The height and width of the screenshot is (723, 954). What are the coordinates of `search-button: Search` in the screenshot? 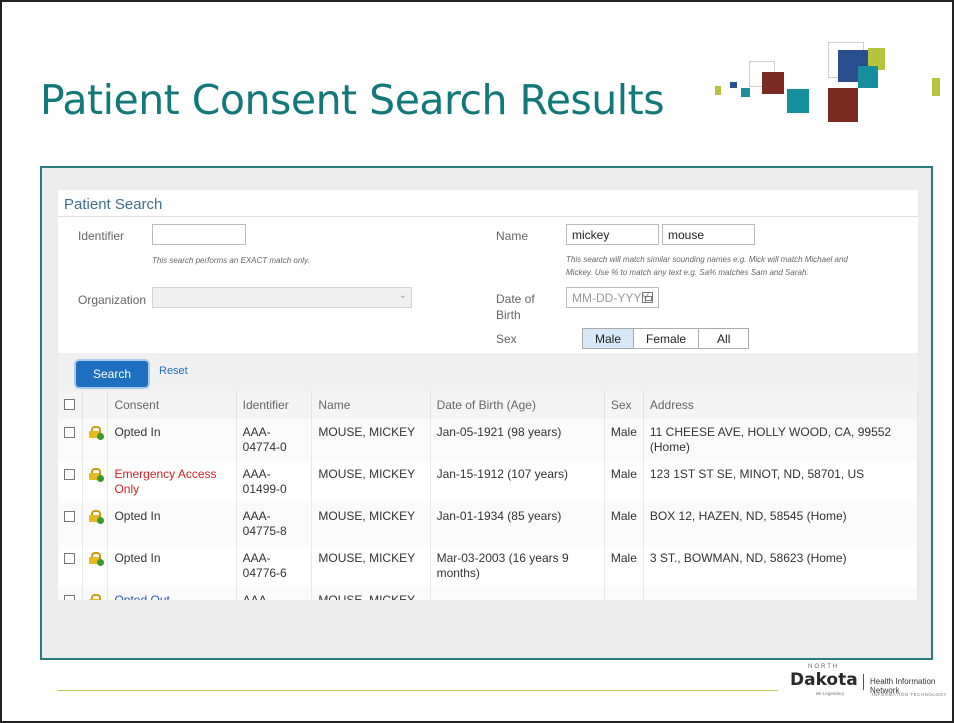 It's located at (112, 374).